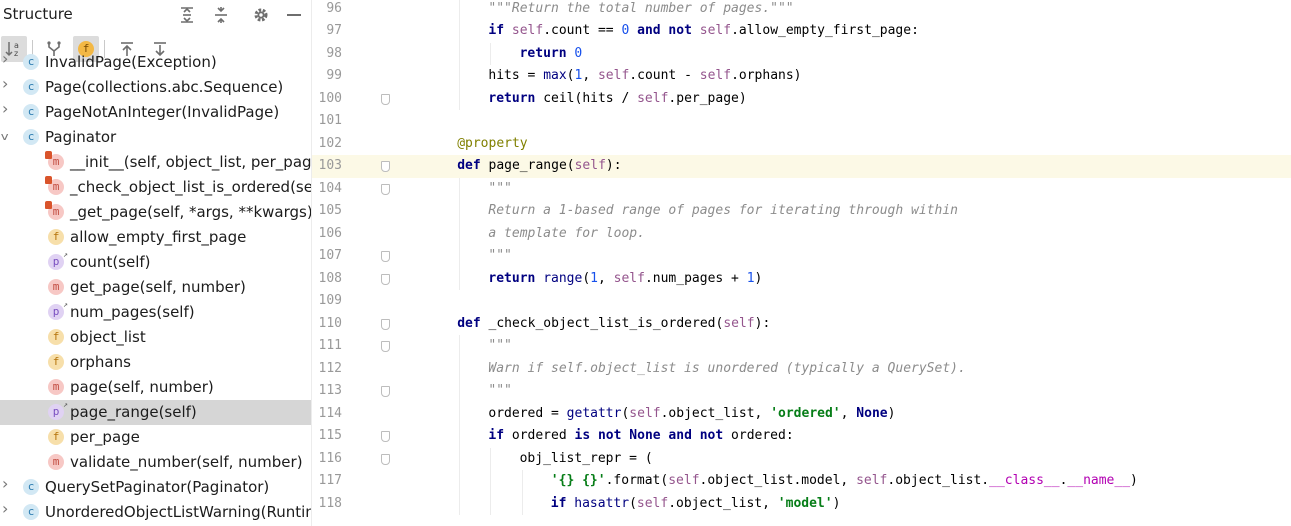 Image resolution: width=1291 pixels, height=526 pixels. What do you see at coordinates (31, 86) in the screenshot?
I see `icon-letter: c` at bounding box center [31, 86].